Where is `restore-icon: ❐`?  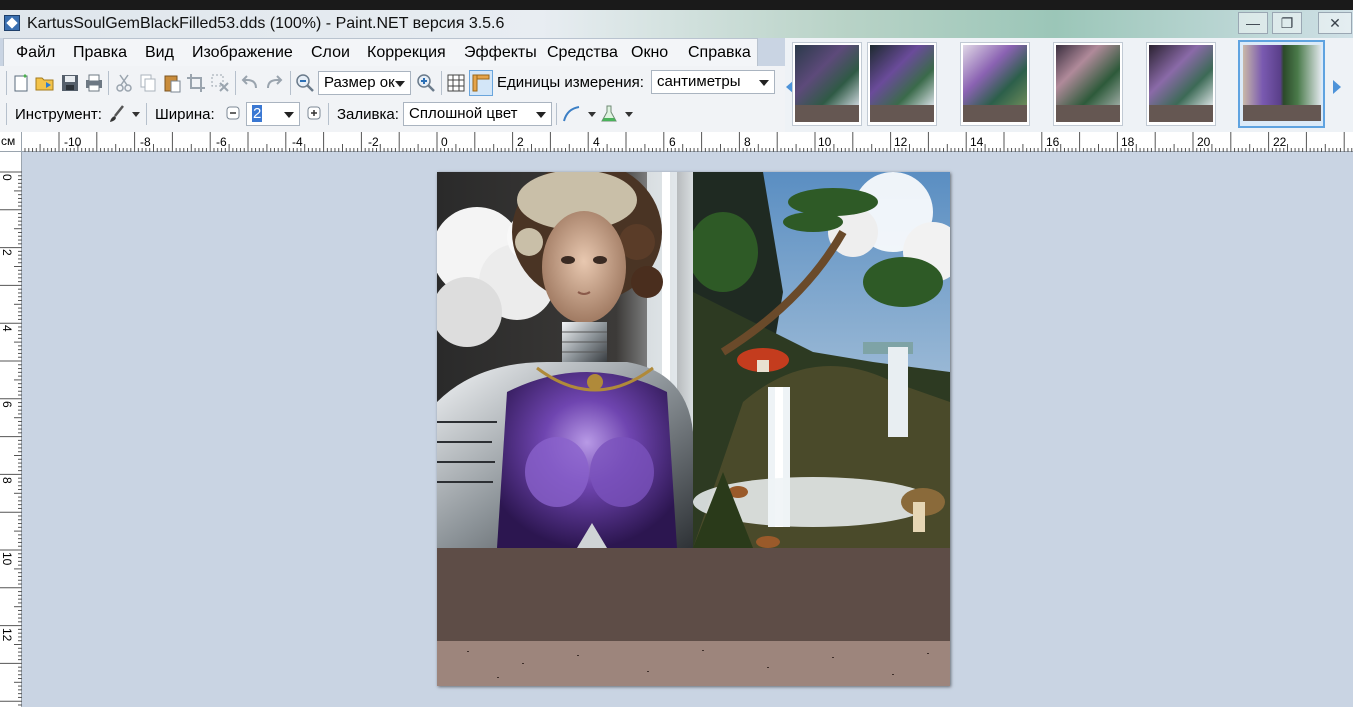 restore-icon: ❐ is located at coordinates (1287, 23).